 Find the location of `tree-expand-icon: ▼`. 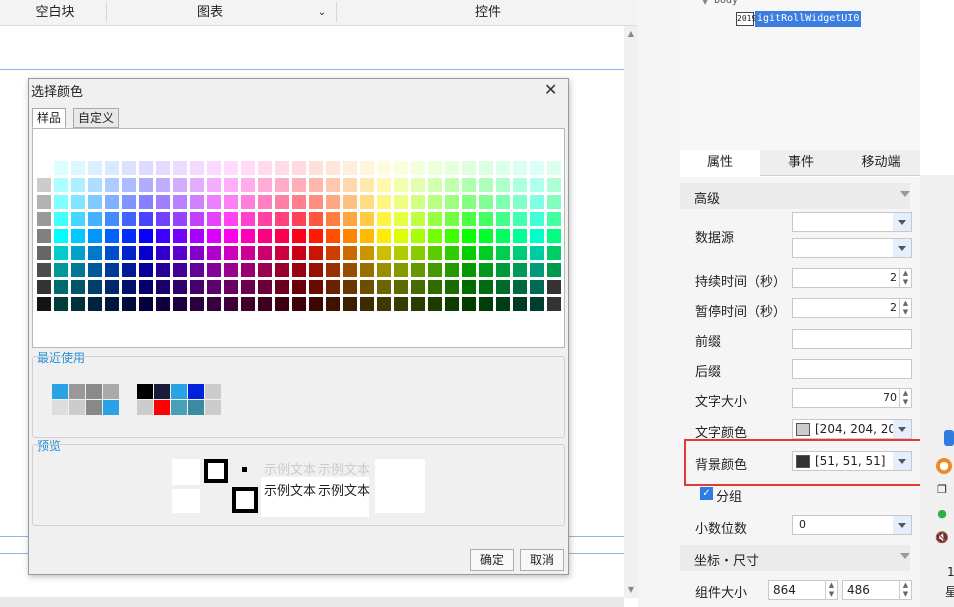

tree-expand-icon: ▼ is located at coordinates (705, 3).